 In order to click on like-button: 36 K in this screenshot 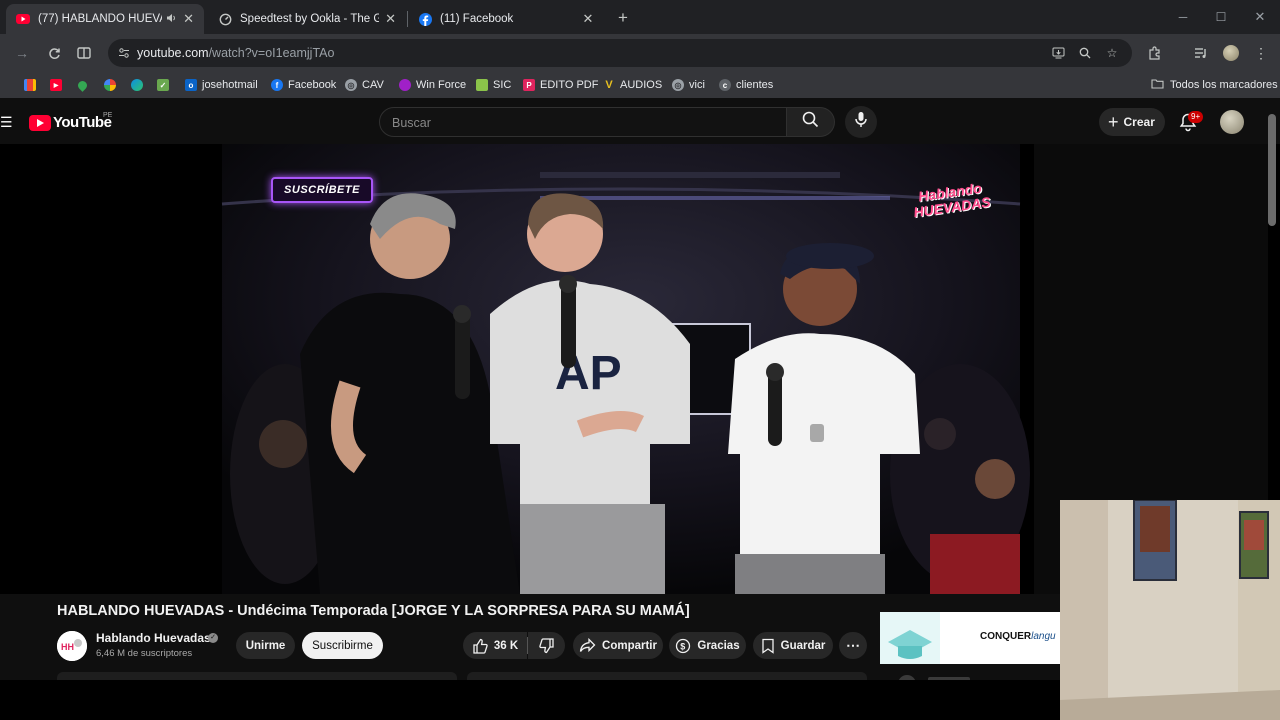, I will do `click(495, 645)`.